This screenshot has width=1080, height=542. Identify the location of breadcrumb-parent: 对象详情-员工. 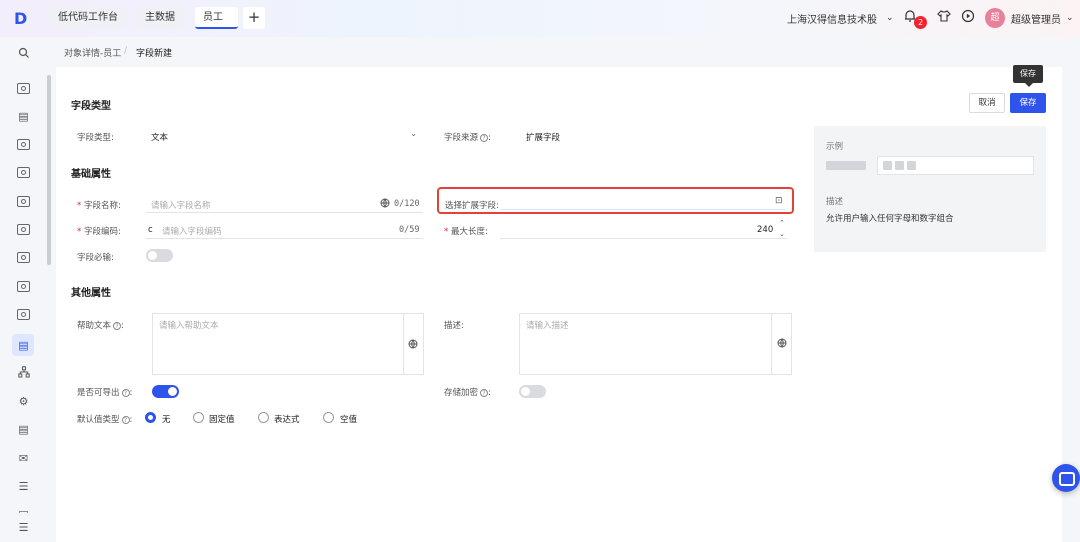
(92, 52).